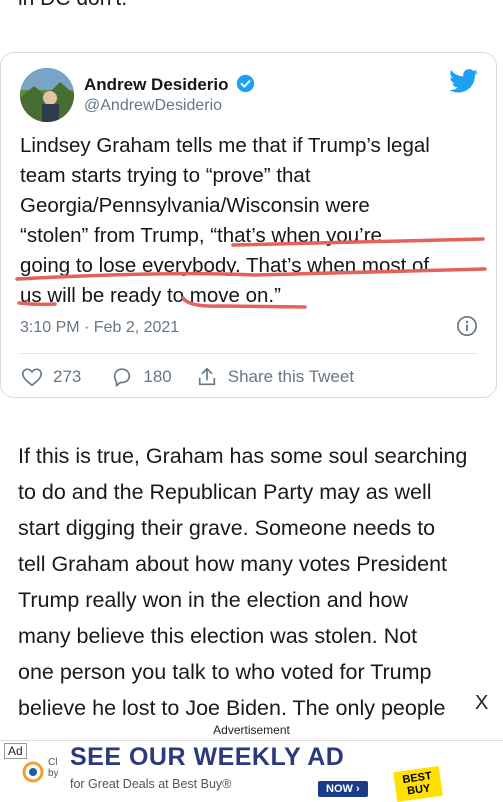  I want to click on share-tweet-button: Share this Tweet, so click(275, 377).